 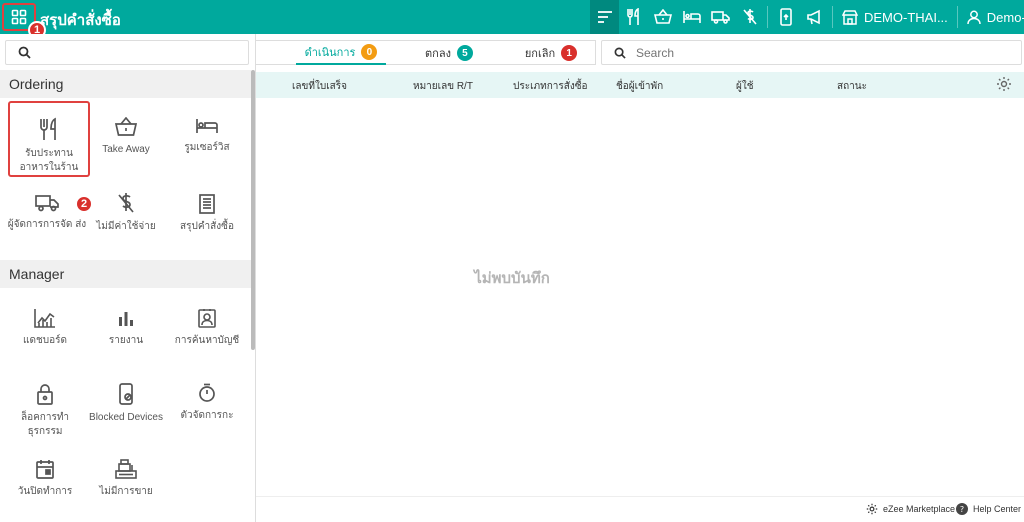 What do you see at coordinates (126, 394) in the screenshot?
I see `blocked-device-icon` at bounding box center [126, 394].